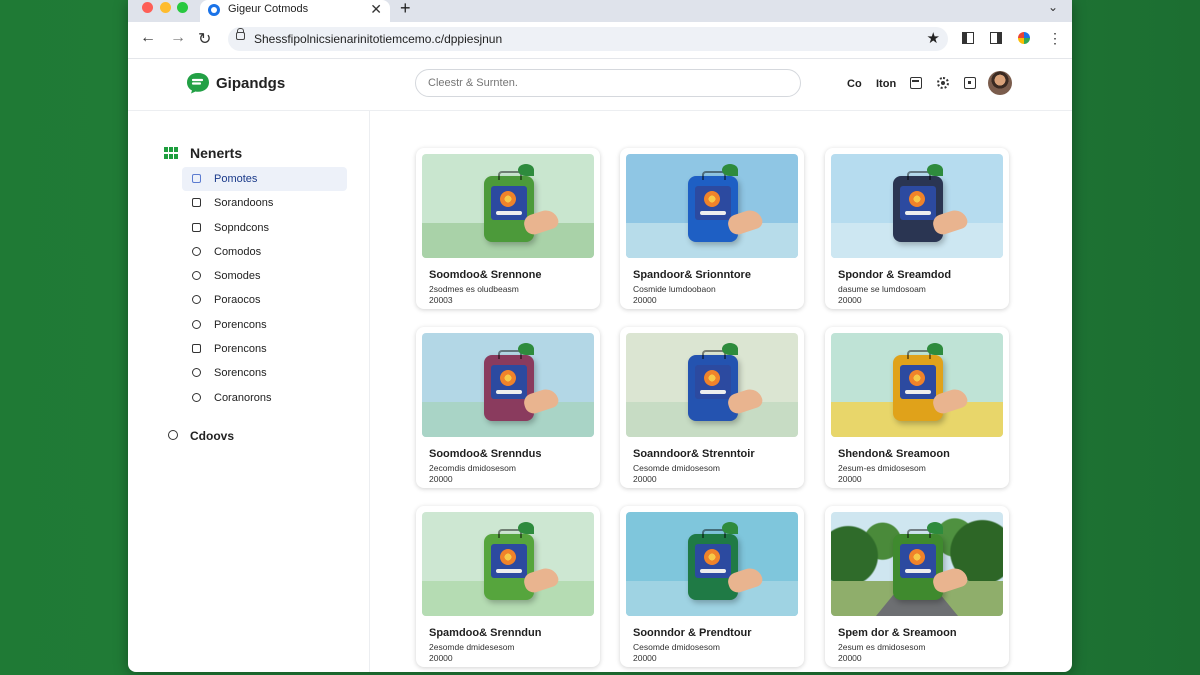  What do you see at coordinates (485, 454) in the screenshot?
I see `product-title: Soomdoo& Srenndus` at bounding box center [485, 454].